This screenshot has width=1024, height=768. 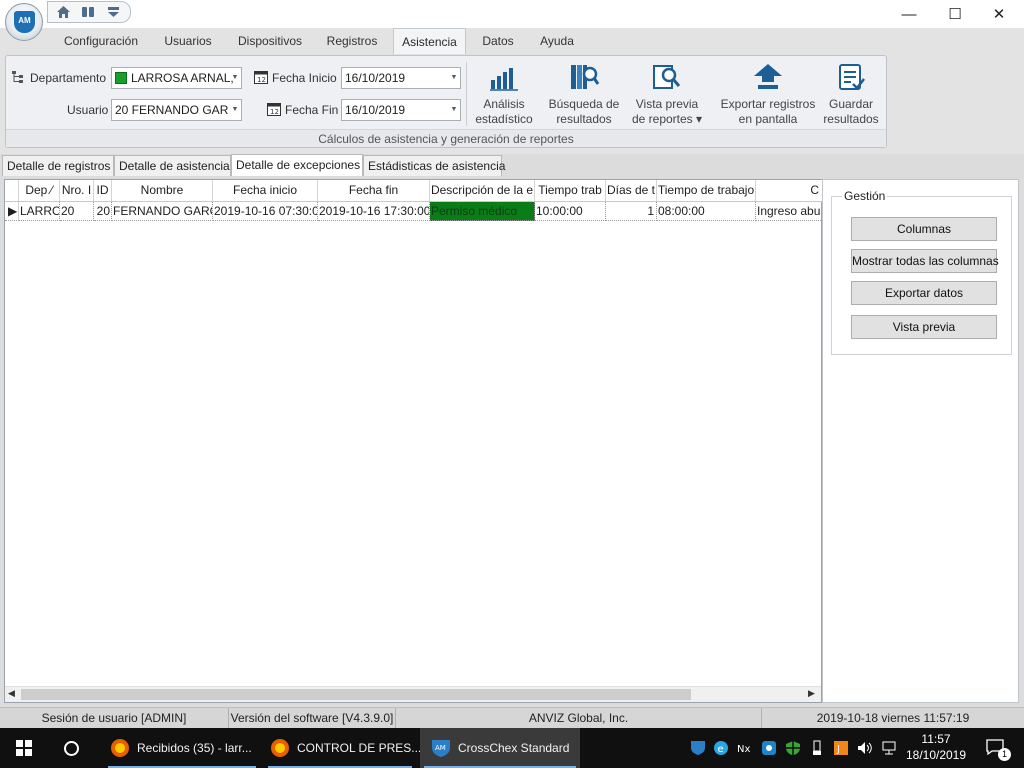 I want to click on app-logo: AM, so click(x=24, y=22).